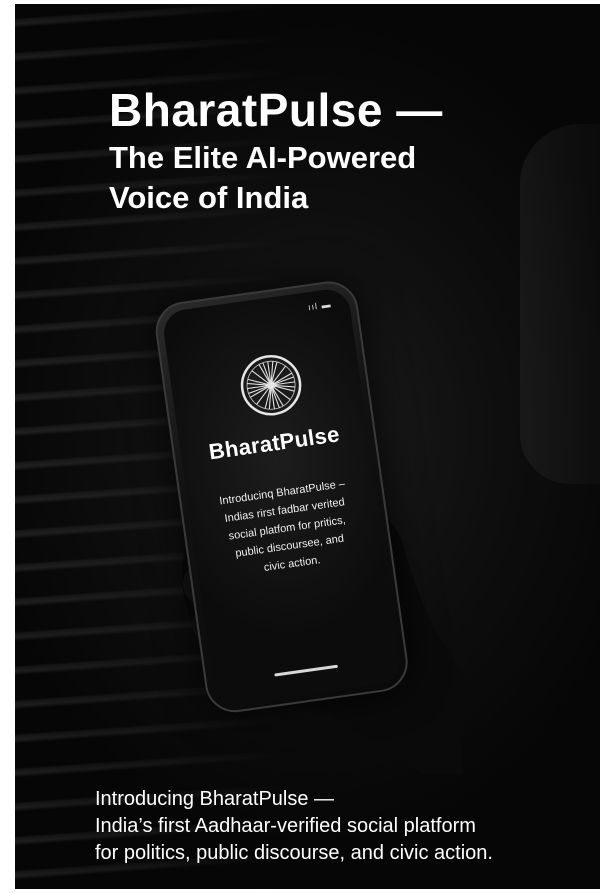  What do you see at coordinates (263, 157) in the screenshot?
I see `headline-subline-1: The Elite AI-Powered` at bounding box center [263, 157].